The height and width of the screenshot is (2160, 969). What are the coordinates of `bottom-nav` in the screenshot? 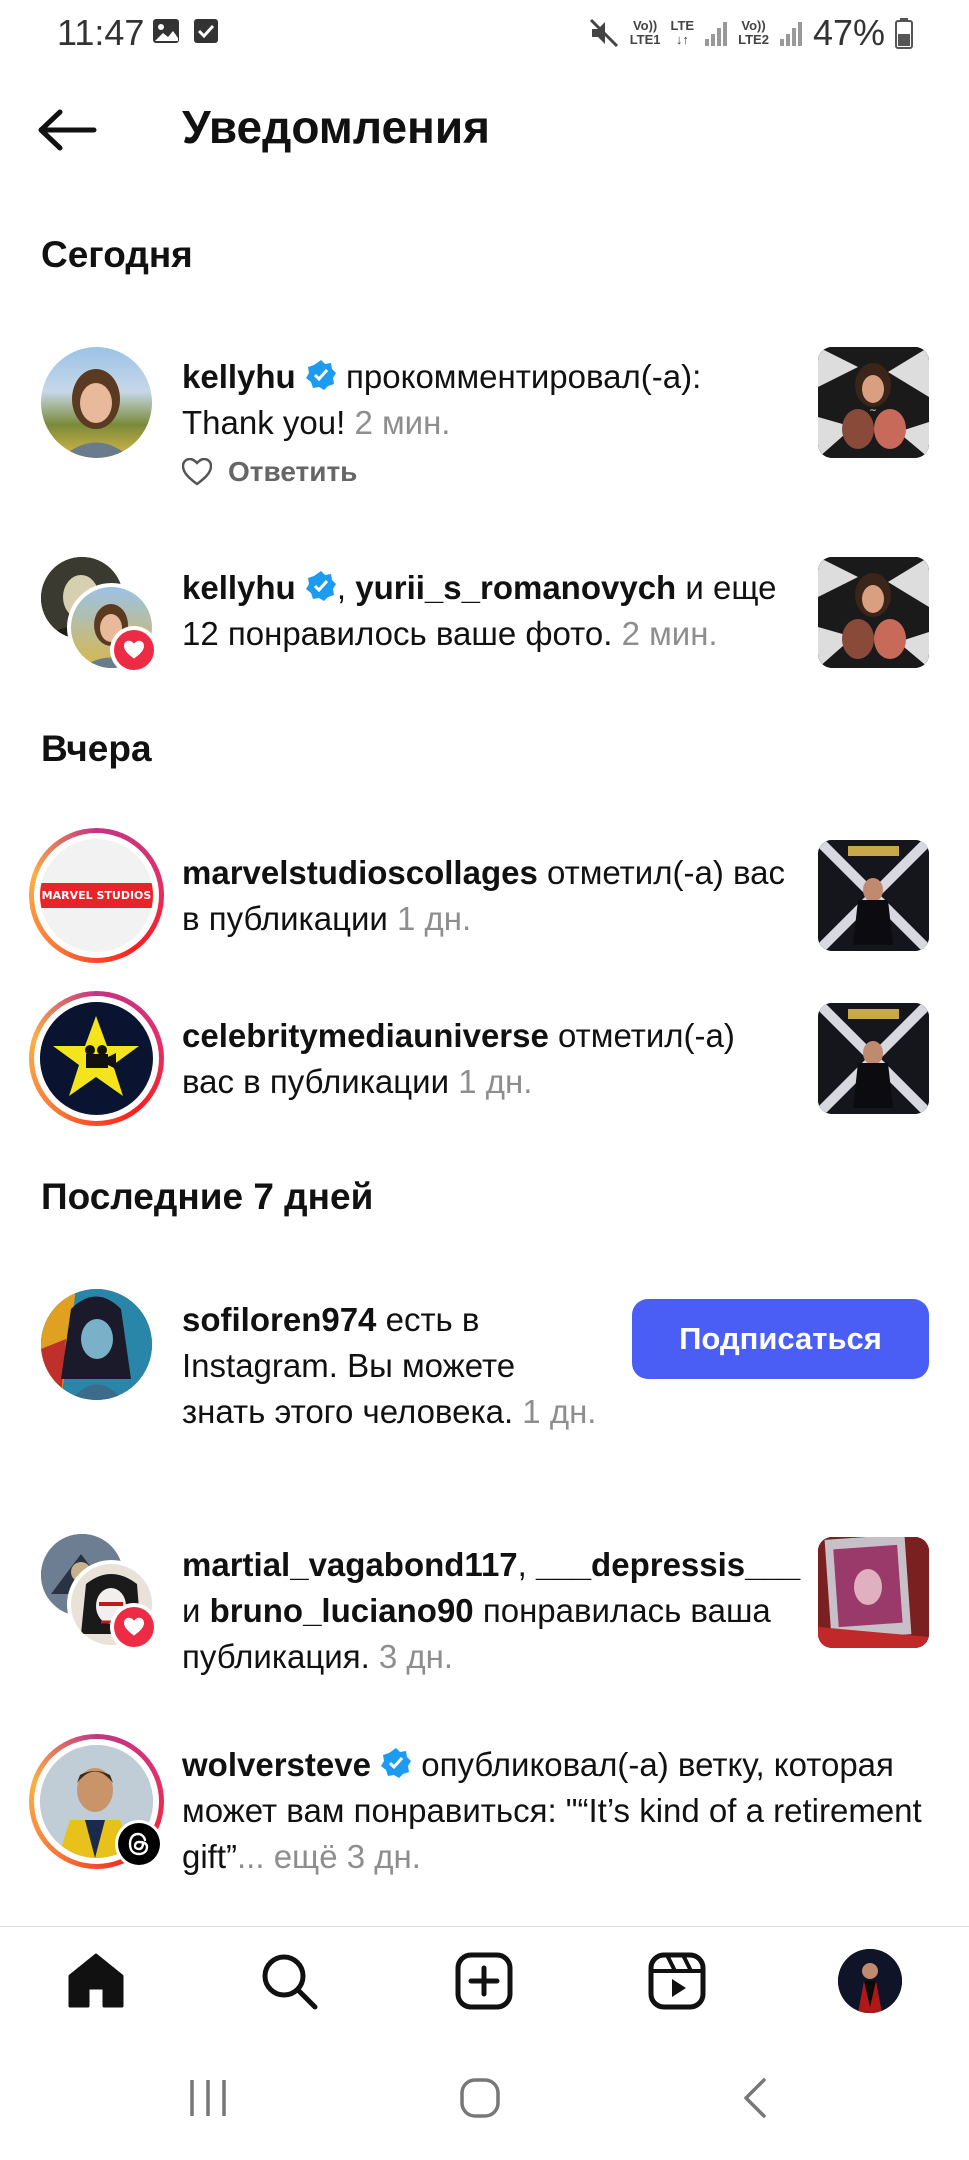 It's located at (484, 1981).